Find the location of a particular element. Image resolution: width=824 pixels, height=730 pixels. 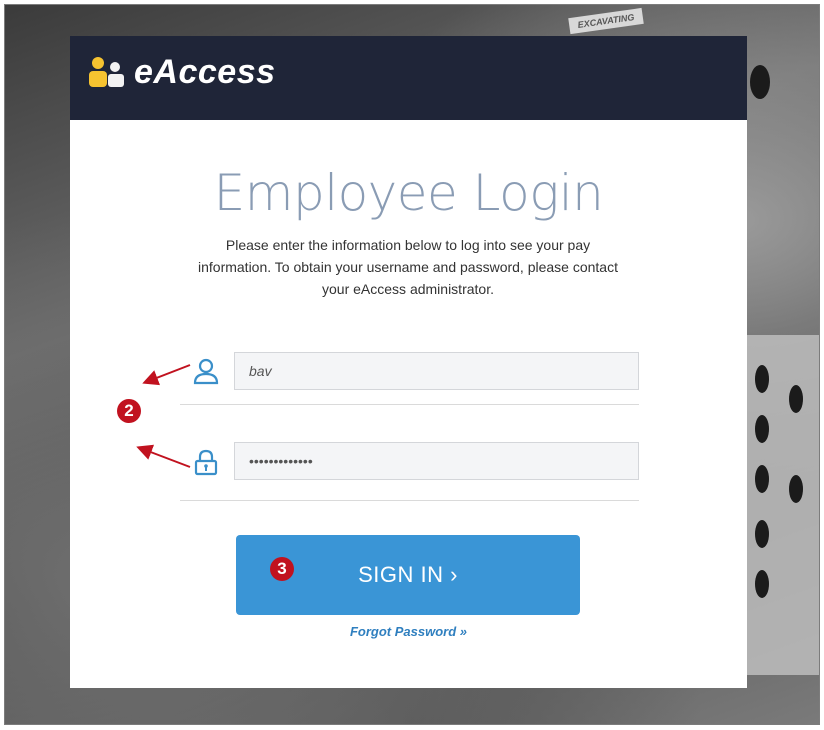

user-icon is located at coordinates (206, 371).